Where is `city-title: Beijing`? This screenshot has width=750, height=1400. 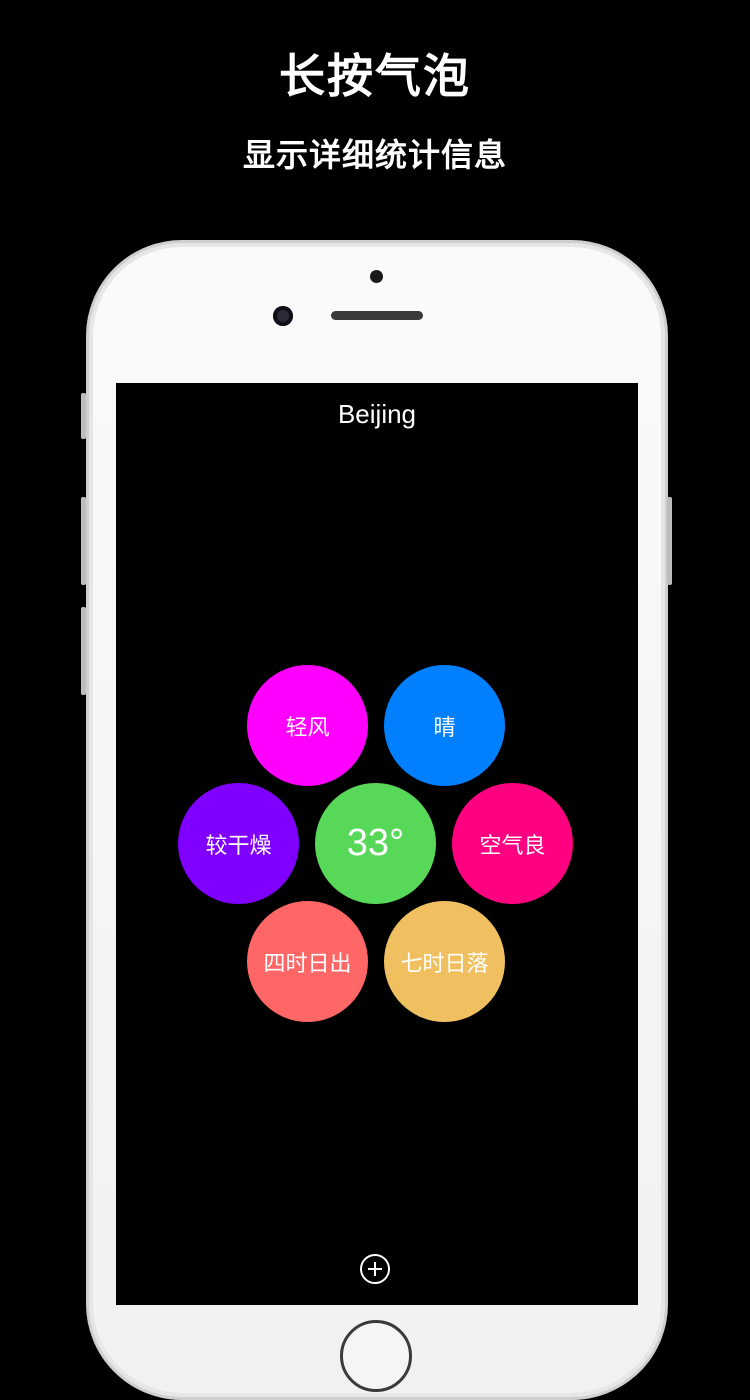
city-title: Beijing is located at coordinates (377, 414).